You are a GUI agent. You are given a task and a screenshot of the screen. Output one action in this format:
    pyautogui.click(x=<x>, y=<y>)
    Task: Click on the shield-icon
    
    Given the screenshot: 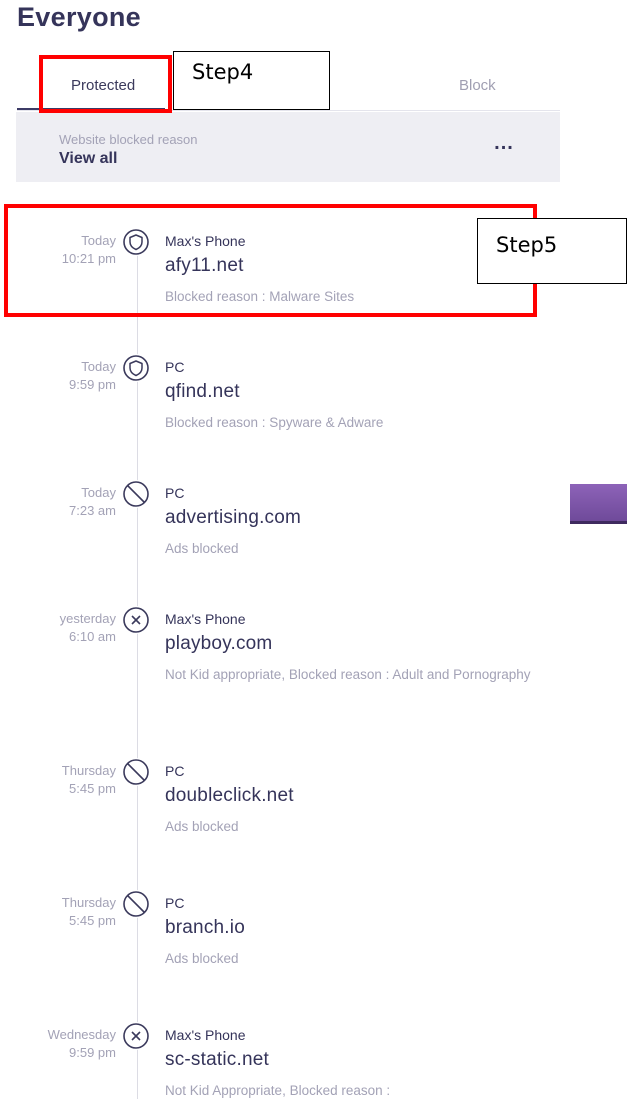 What is the action you would take?
    pyautogui.click(x=136, y=368)
    